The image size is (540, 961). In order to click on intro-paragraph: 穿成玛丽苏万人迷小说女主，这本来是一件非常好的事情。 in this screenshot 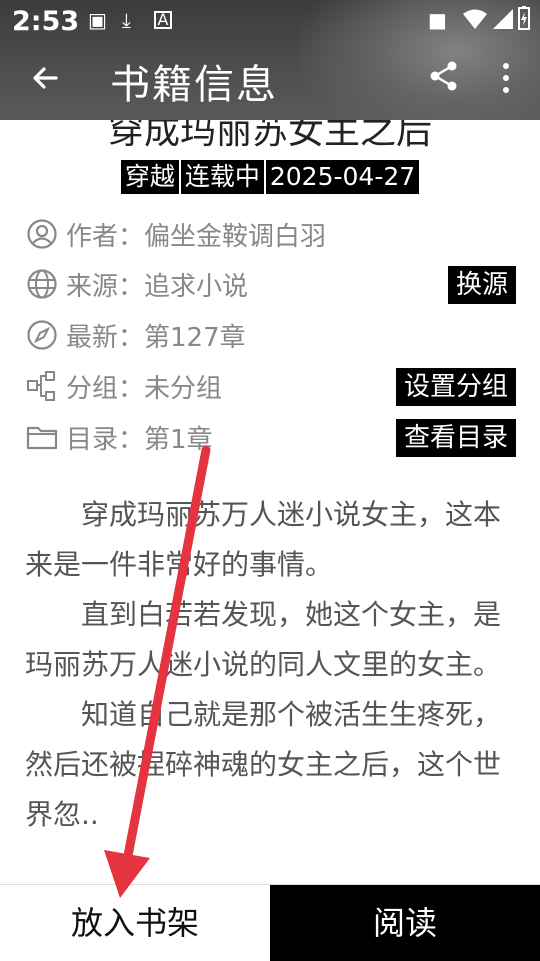, I will do `click(263, 539)`.